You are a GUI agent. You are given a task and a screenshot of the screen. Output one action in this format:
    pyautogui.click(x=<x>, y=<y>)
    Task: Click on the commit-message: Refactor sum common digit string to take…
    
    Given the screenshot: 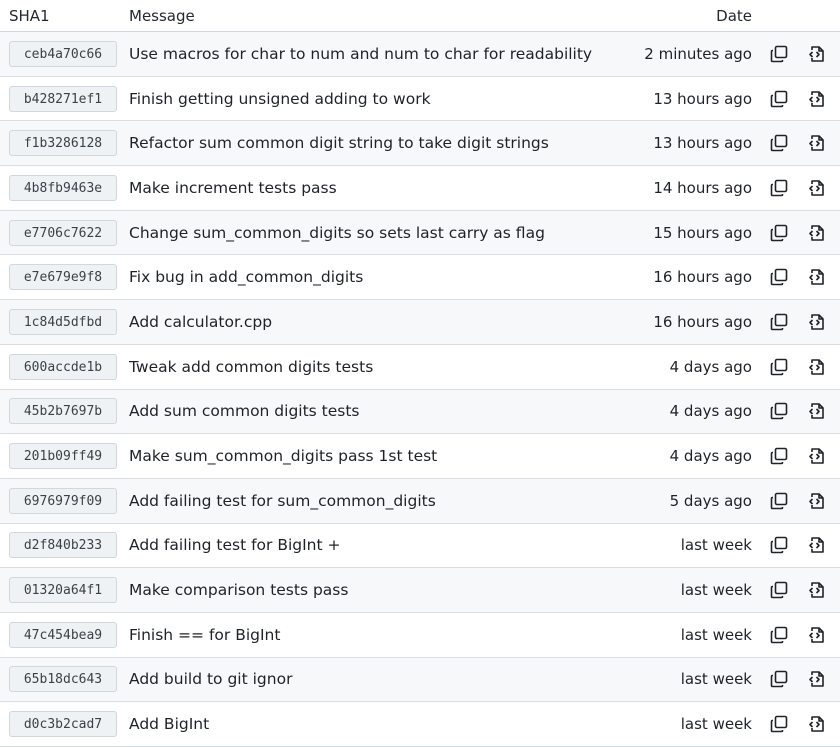 What is the action you would take?
    pyautogui.click(x=384, y=143)
    